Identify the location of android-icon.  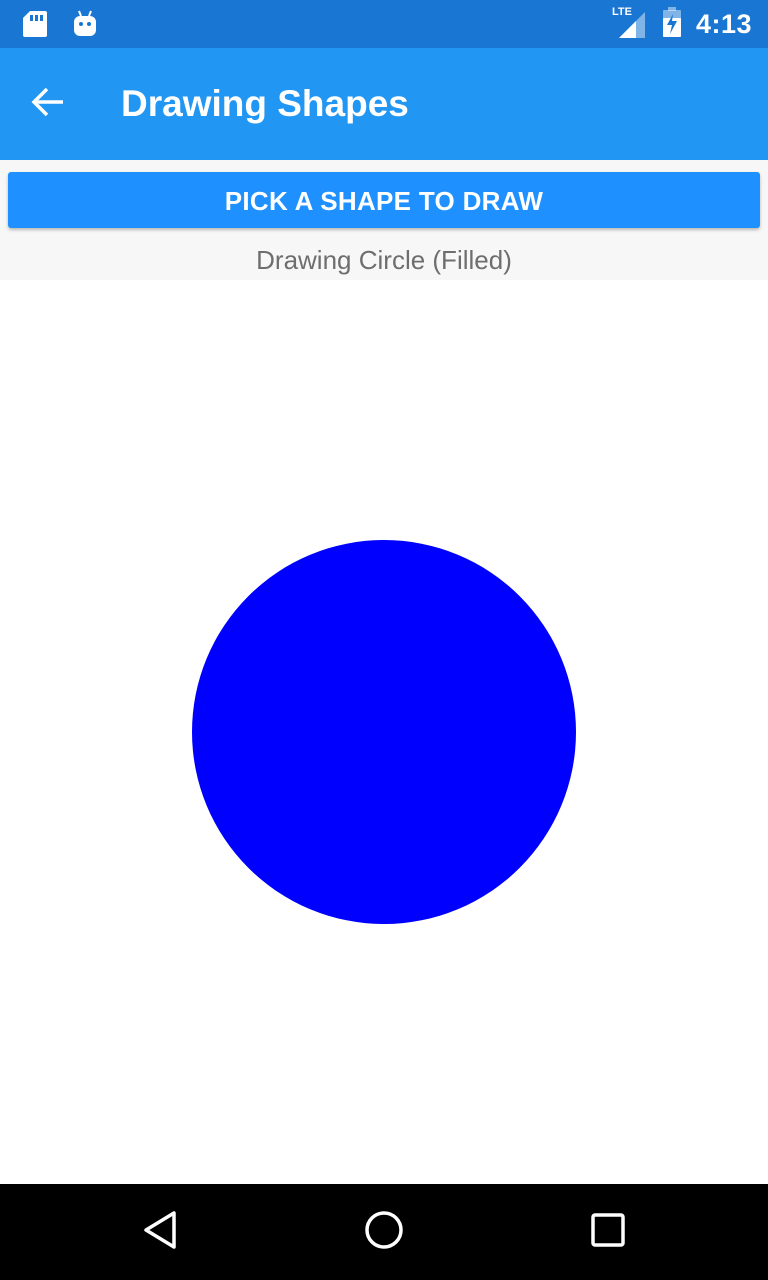
(85, 26).